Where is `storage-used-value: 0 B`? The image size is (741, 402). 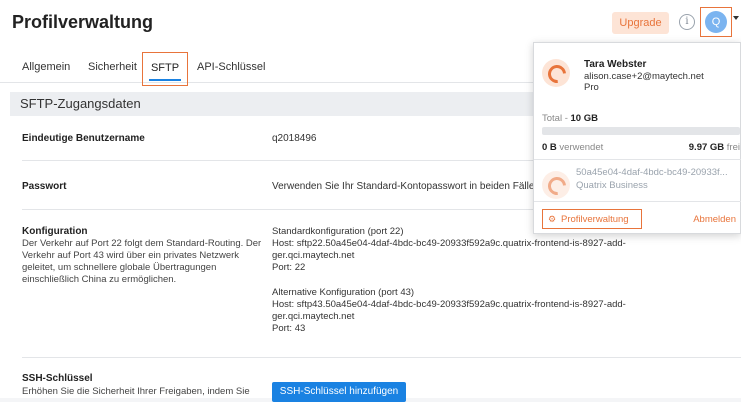
storage-used-value: 0 B is located at coordinates (549, 147).